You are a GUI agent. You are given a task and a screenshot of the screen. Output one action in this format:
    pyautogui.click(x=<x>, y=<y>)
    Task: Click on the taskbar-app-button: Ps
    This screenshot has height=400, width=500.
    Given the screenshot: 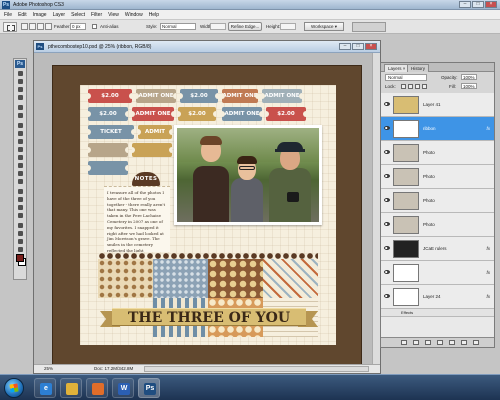 What is the action you would take?
    pyautogui.click(x=149, y=388)
    